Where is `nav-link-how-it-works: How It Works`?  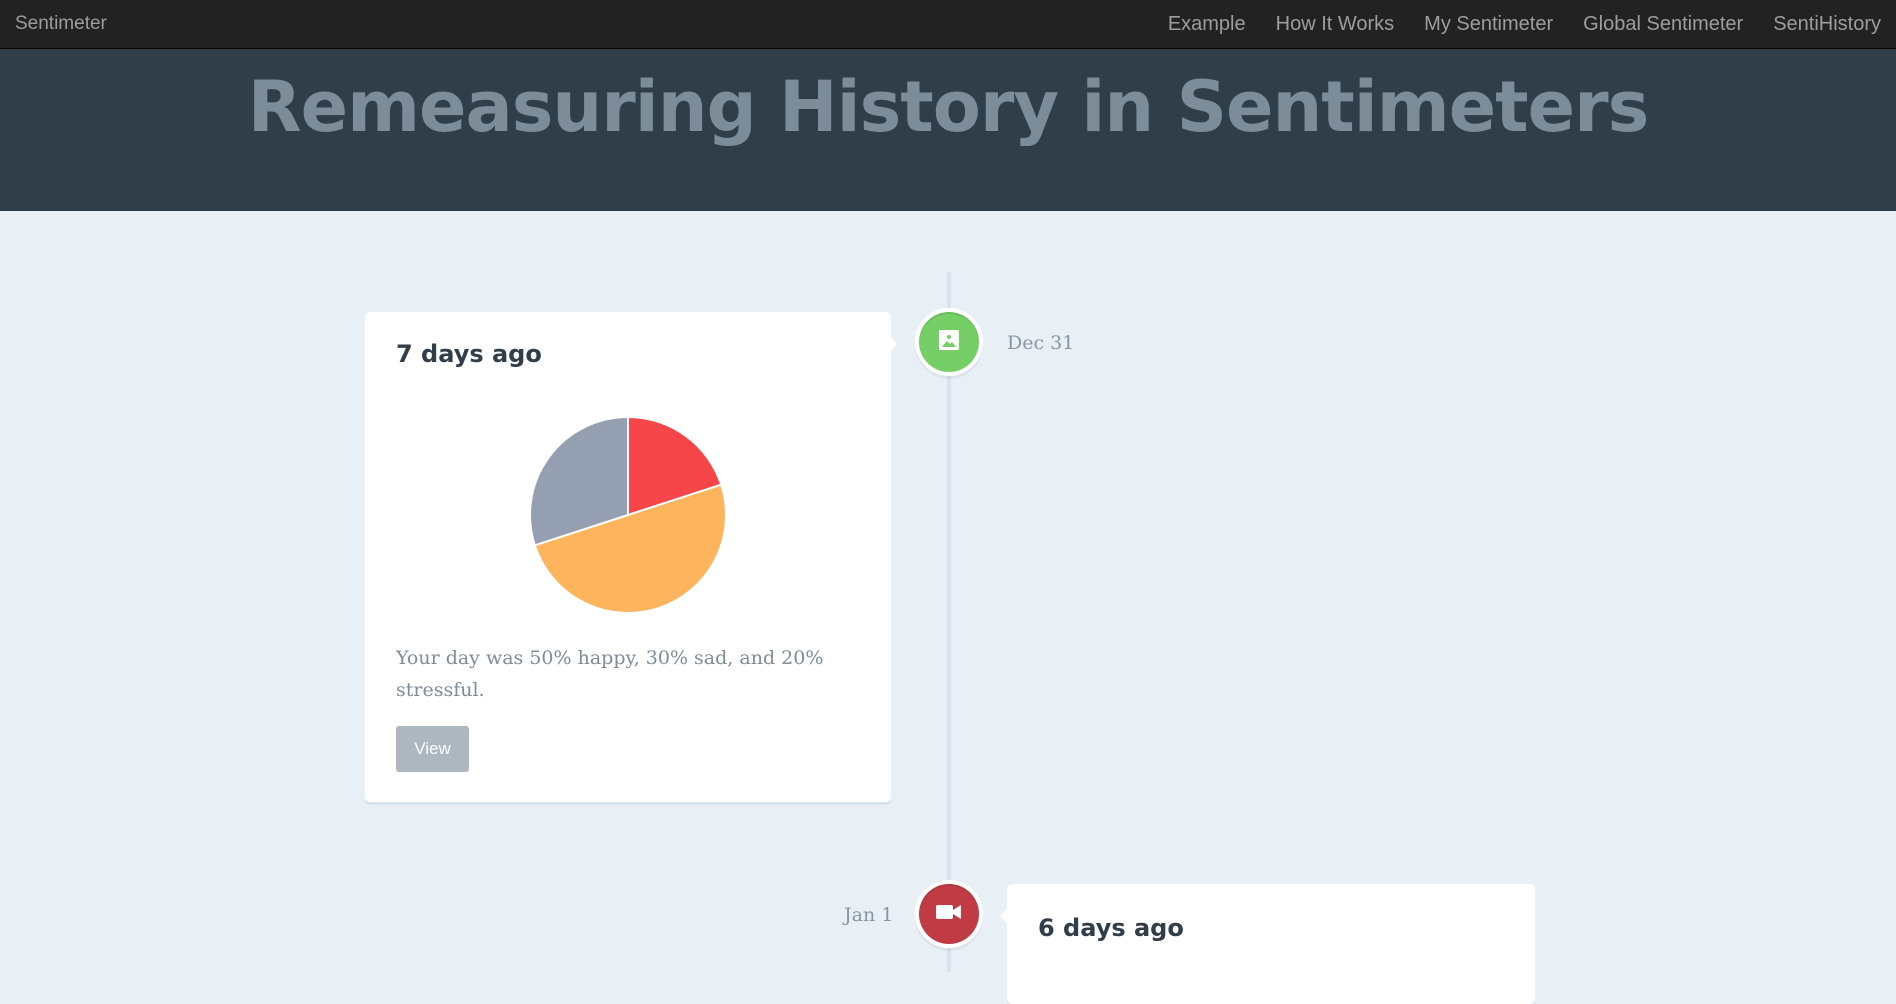
nav-link-how-it-works: How It Works is located at coordinates (1335, 24).